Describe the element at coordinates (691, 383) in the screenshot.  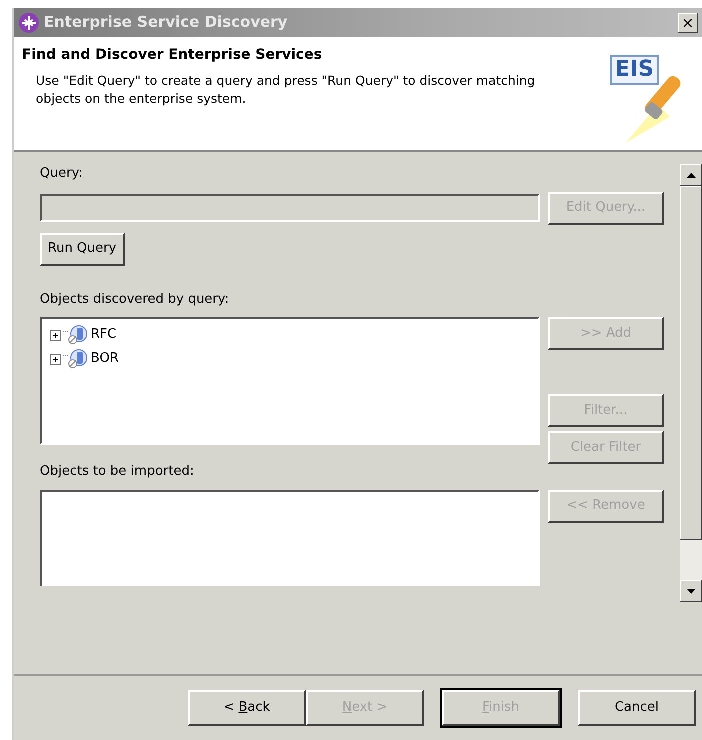
I see `scrollbar` at that location.